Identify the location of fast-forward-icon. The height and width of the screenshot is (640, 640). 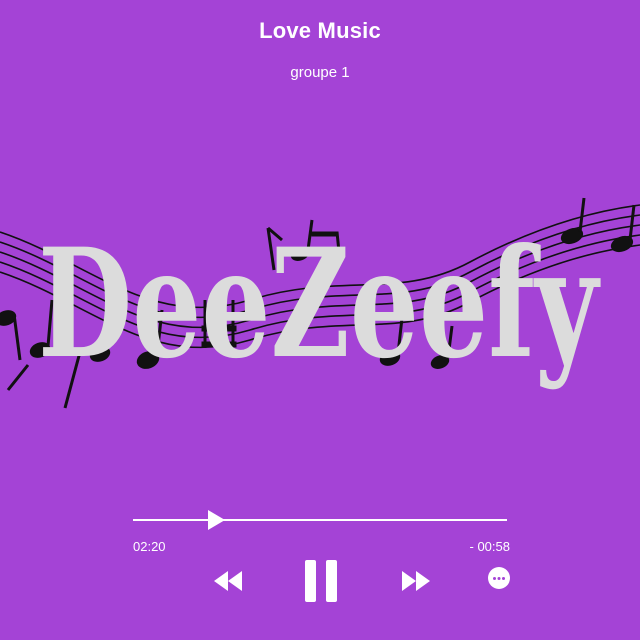
(416, 581).